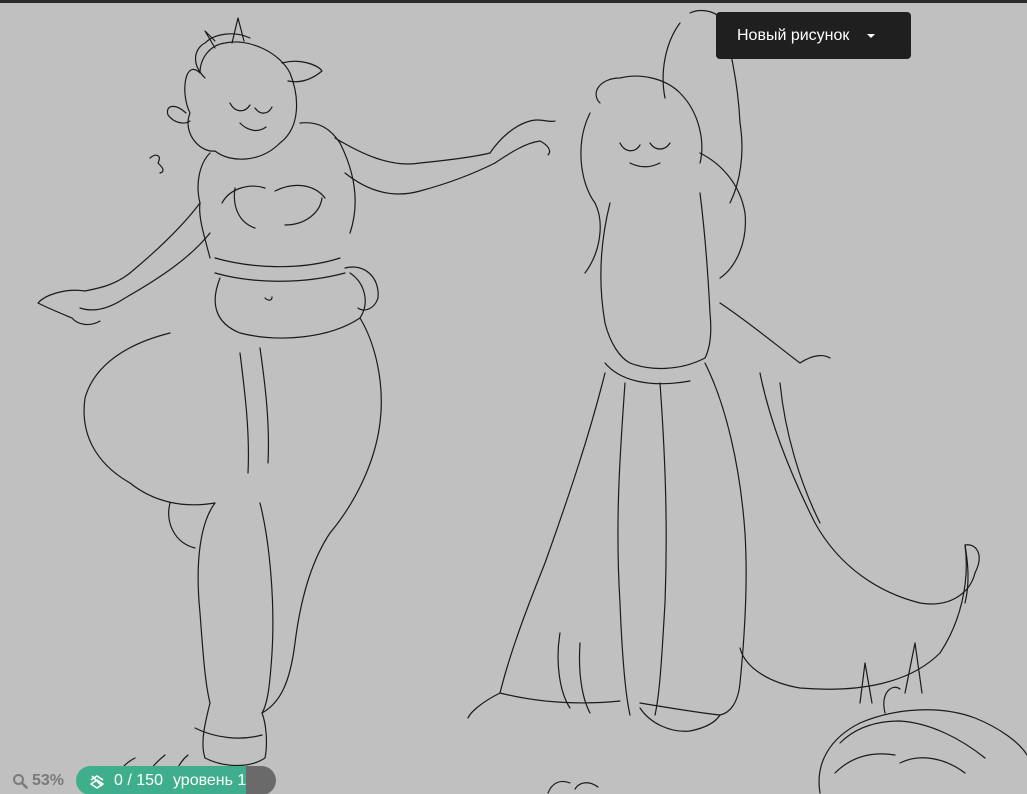 Image resolution: width=1027 pixels, height=794 pixels. I want to click on new-drawing-menu-label: Новый рисунок, so click(793, 35).